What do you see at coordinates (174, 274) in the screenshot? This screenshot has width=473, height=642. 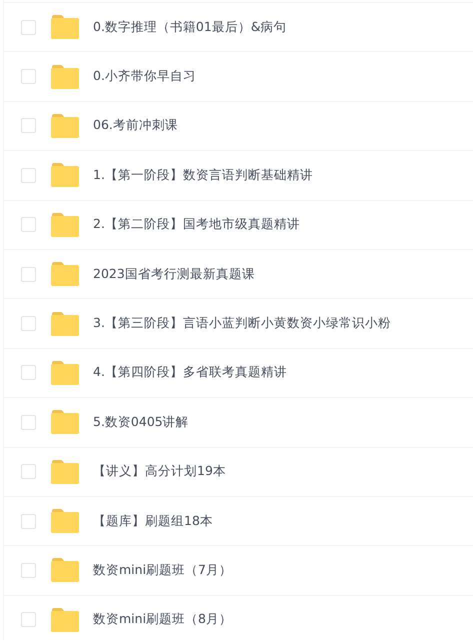 I see `folder-name: 2023国省考行测最新真题课` at bounding box center [174, 274].